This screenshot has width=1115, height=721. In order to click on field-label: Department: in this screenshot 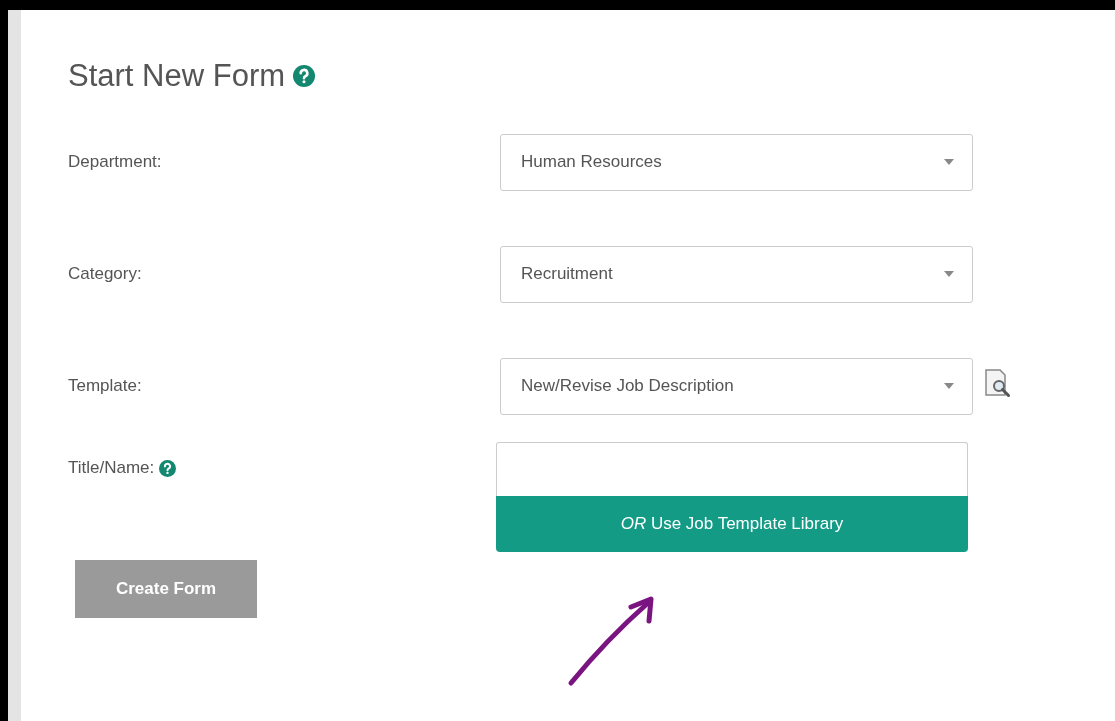, I will do `click(115, 162)`.